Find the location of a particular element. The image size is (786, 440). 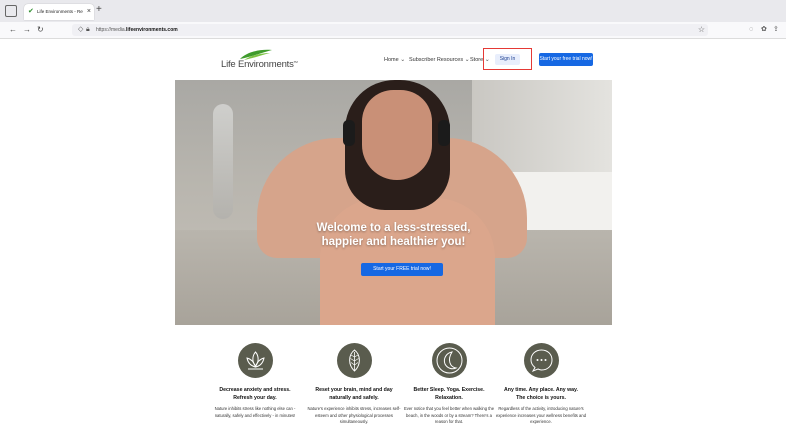

lotus-icon is located at coordinates (255, 360).